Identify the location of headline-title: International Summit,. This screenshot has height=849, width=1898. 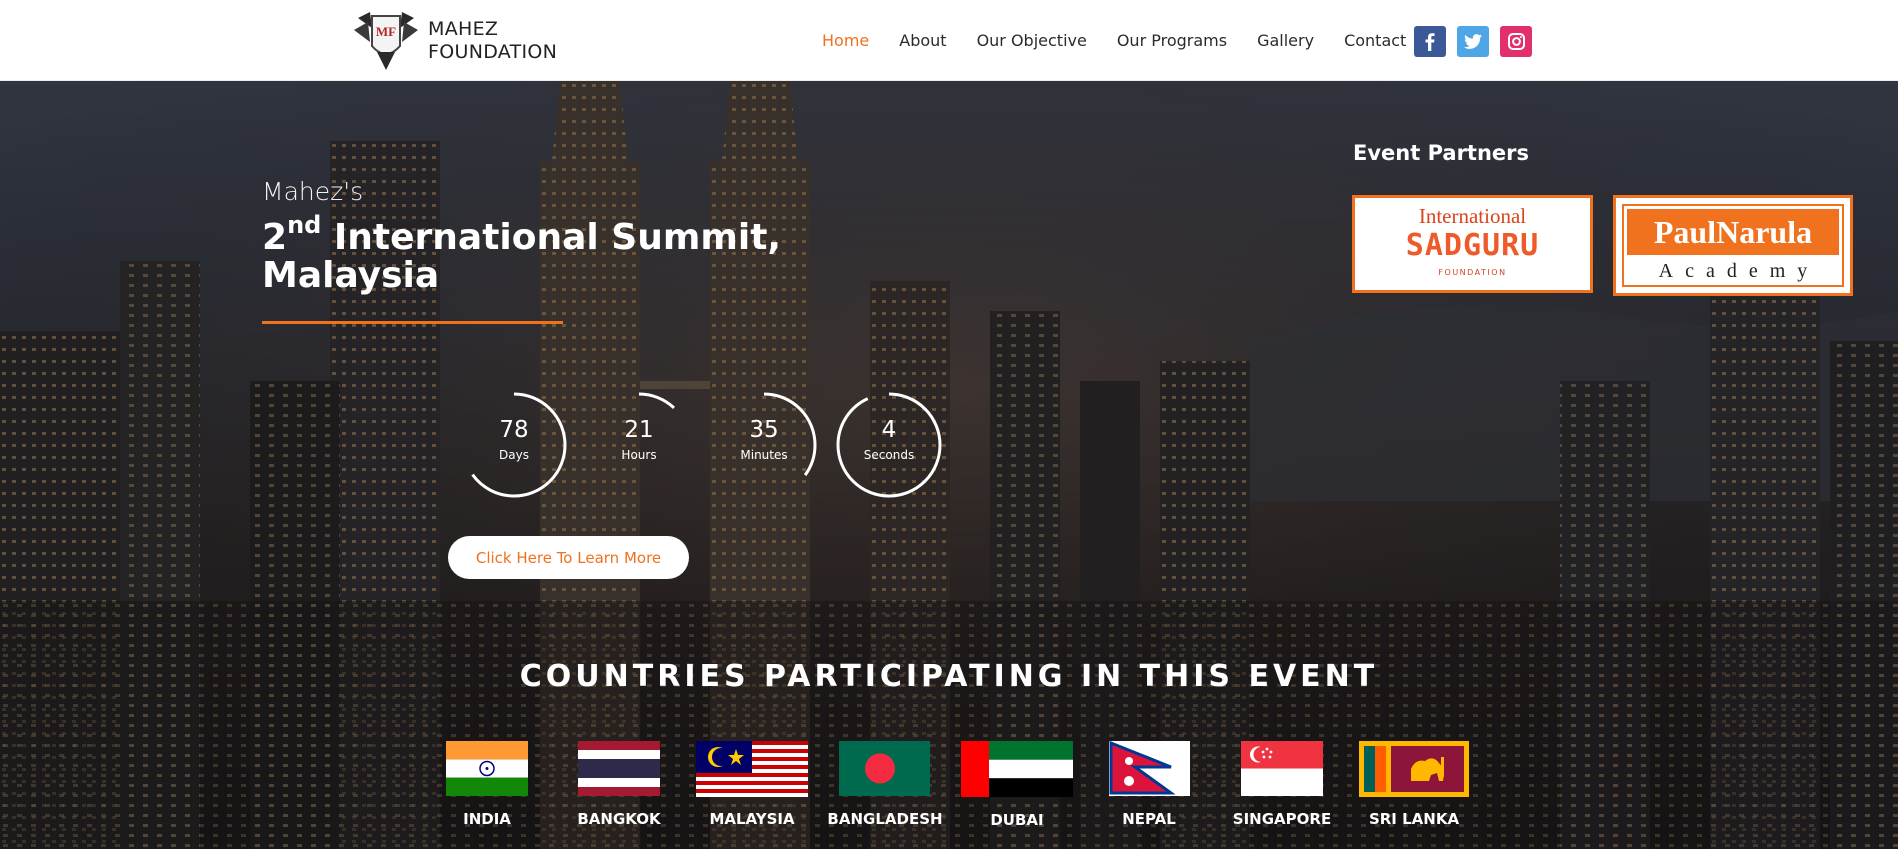
(557, 237).